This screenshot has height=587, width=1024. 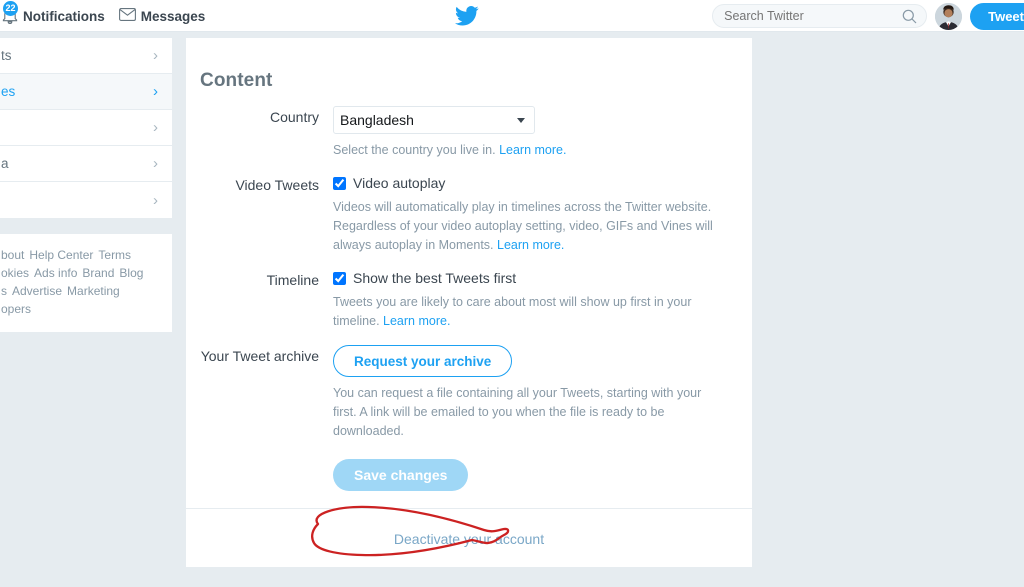 What do you see at coordinates (266, 475) in the screenshot?
I see `save-spacer` at bounding box center [266, 475].